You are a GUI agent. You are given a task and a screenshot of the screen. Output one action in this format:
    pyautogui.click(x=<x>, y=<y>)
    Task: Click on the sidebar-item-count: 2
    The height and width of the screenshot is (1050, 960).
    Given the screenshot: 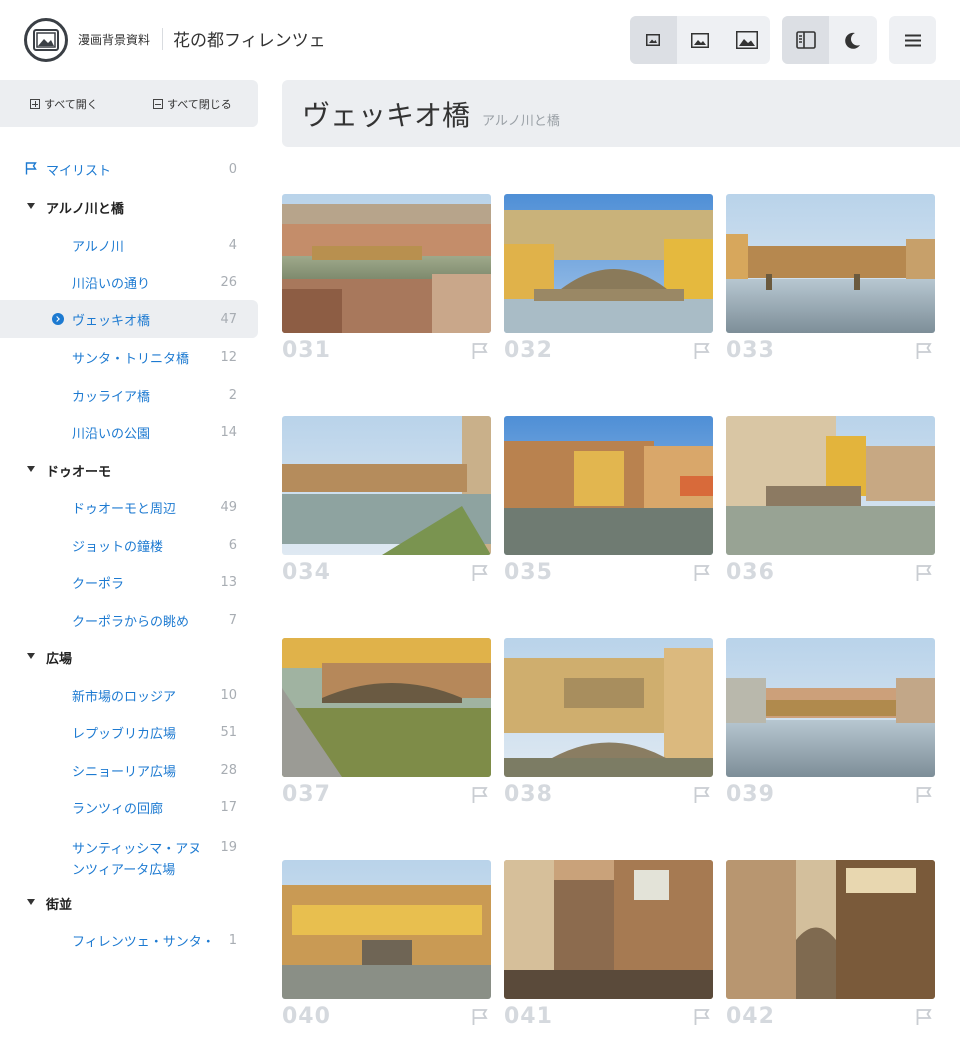 What is the action you would take?
    pyautogui.click(x=232, y=395)
    